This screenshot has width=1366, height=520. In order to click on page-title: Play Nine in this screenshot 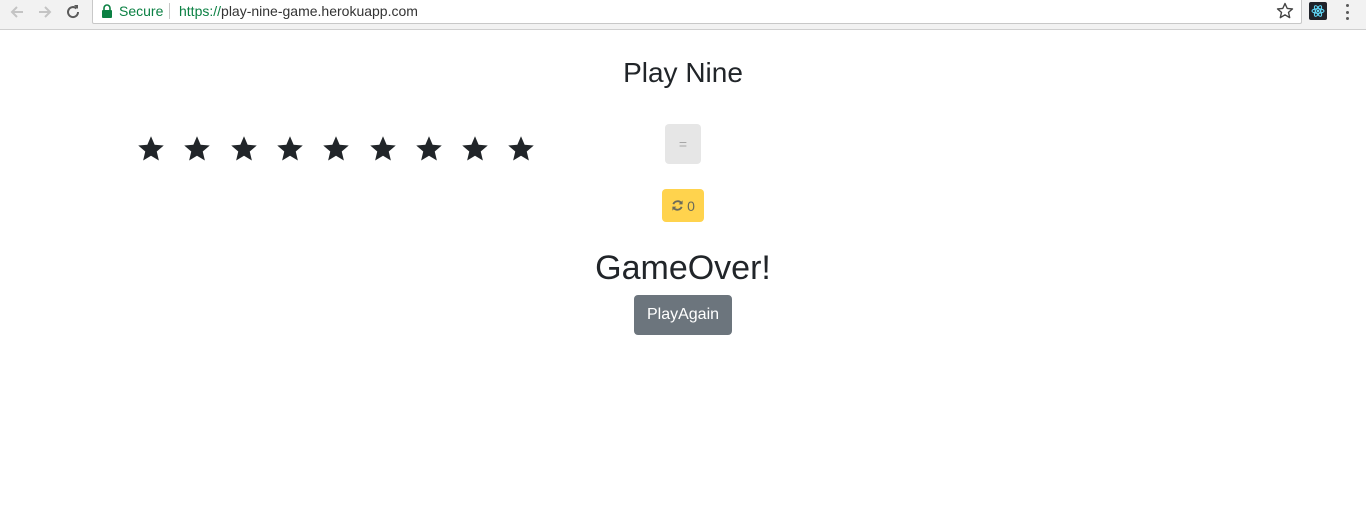, I will do `click(683, 72)`.